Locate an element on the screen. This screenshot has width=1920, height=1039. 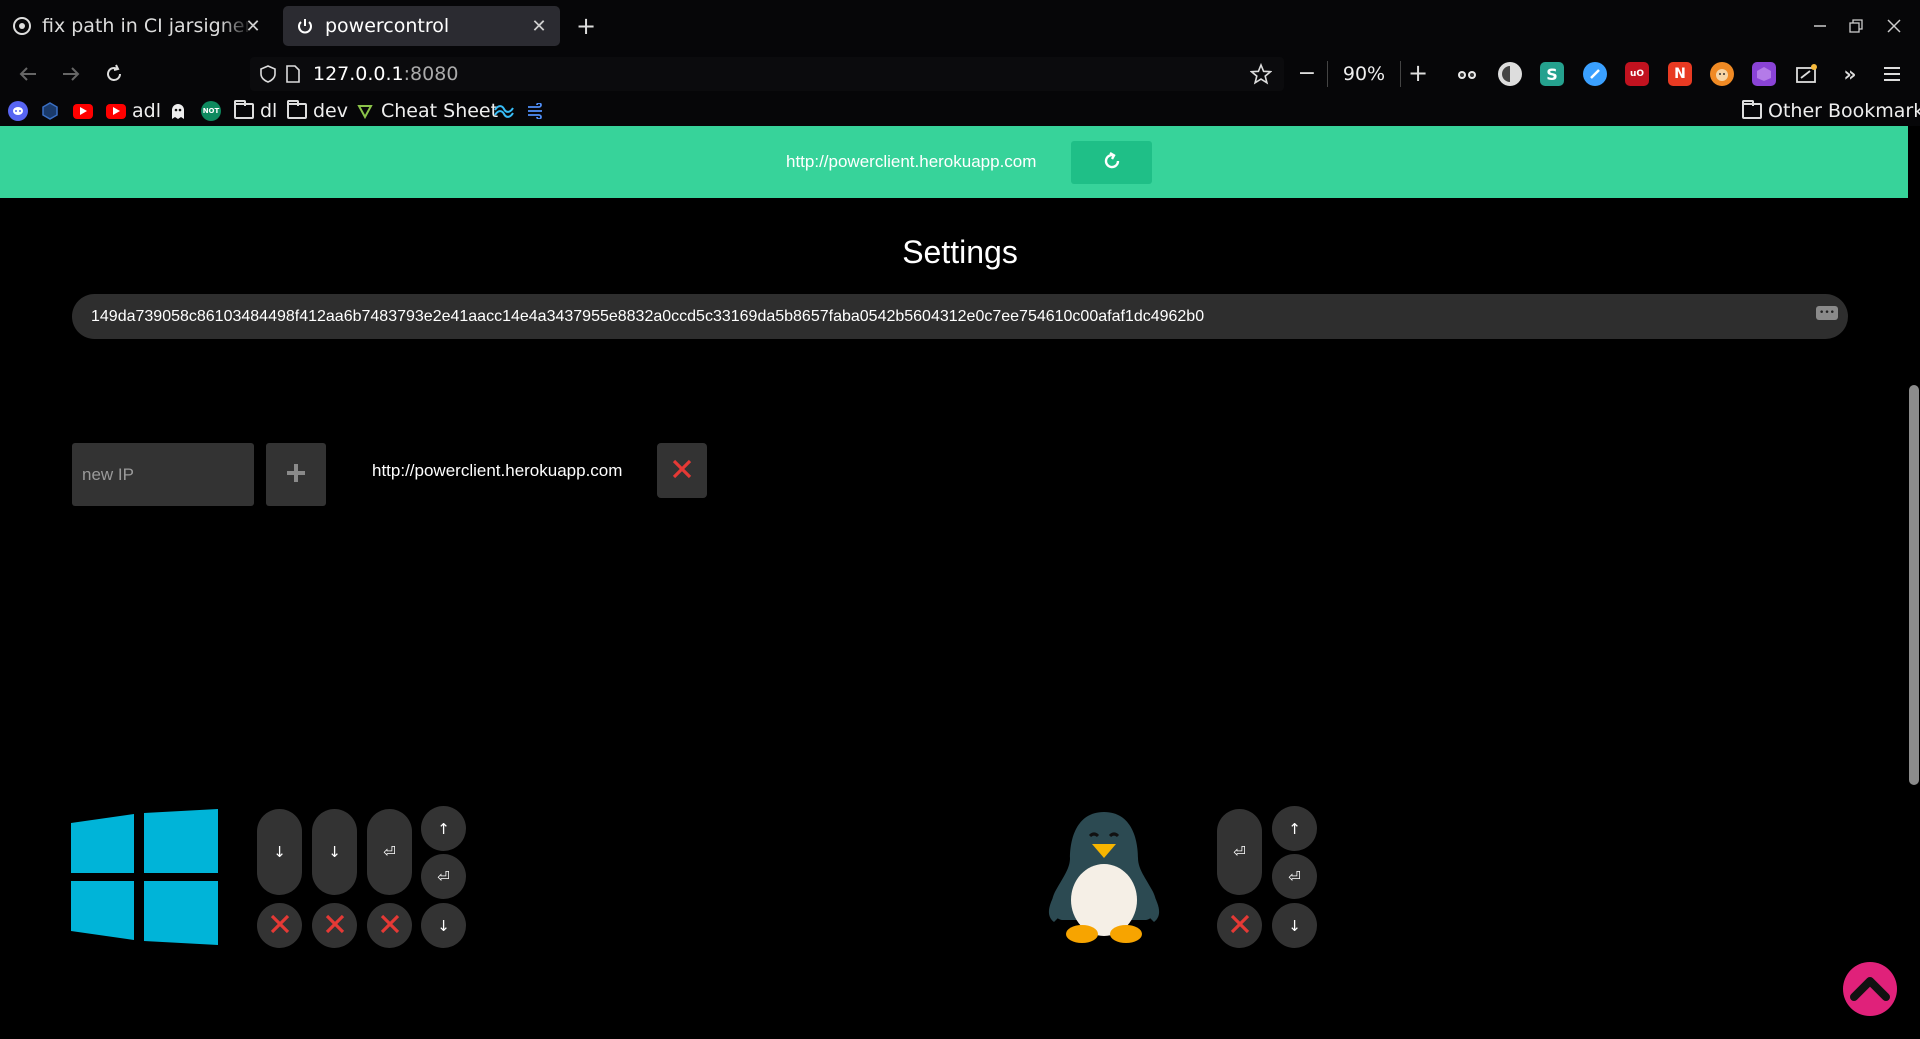
scroll-to-top-button is located at coordinates (1870, 989).